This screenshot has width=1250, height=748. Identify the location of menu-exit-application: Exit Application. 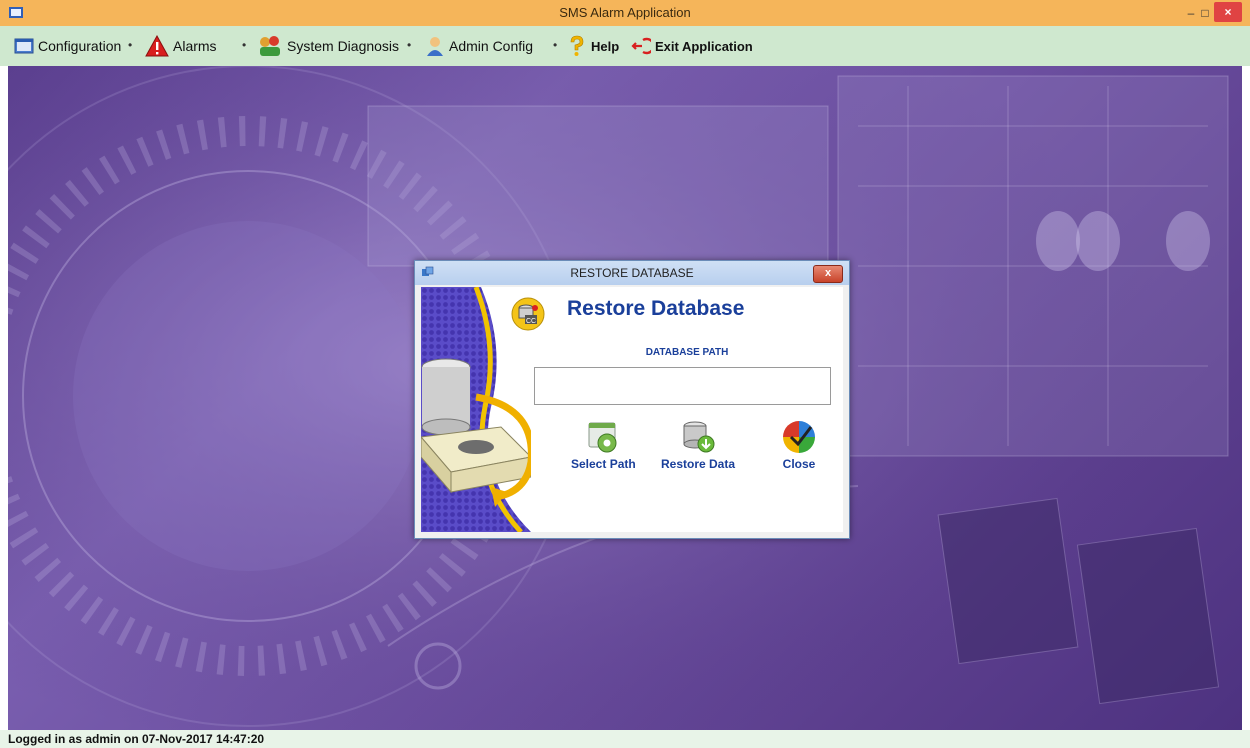
(692, 46).